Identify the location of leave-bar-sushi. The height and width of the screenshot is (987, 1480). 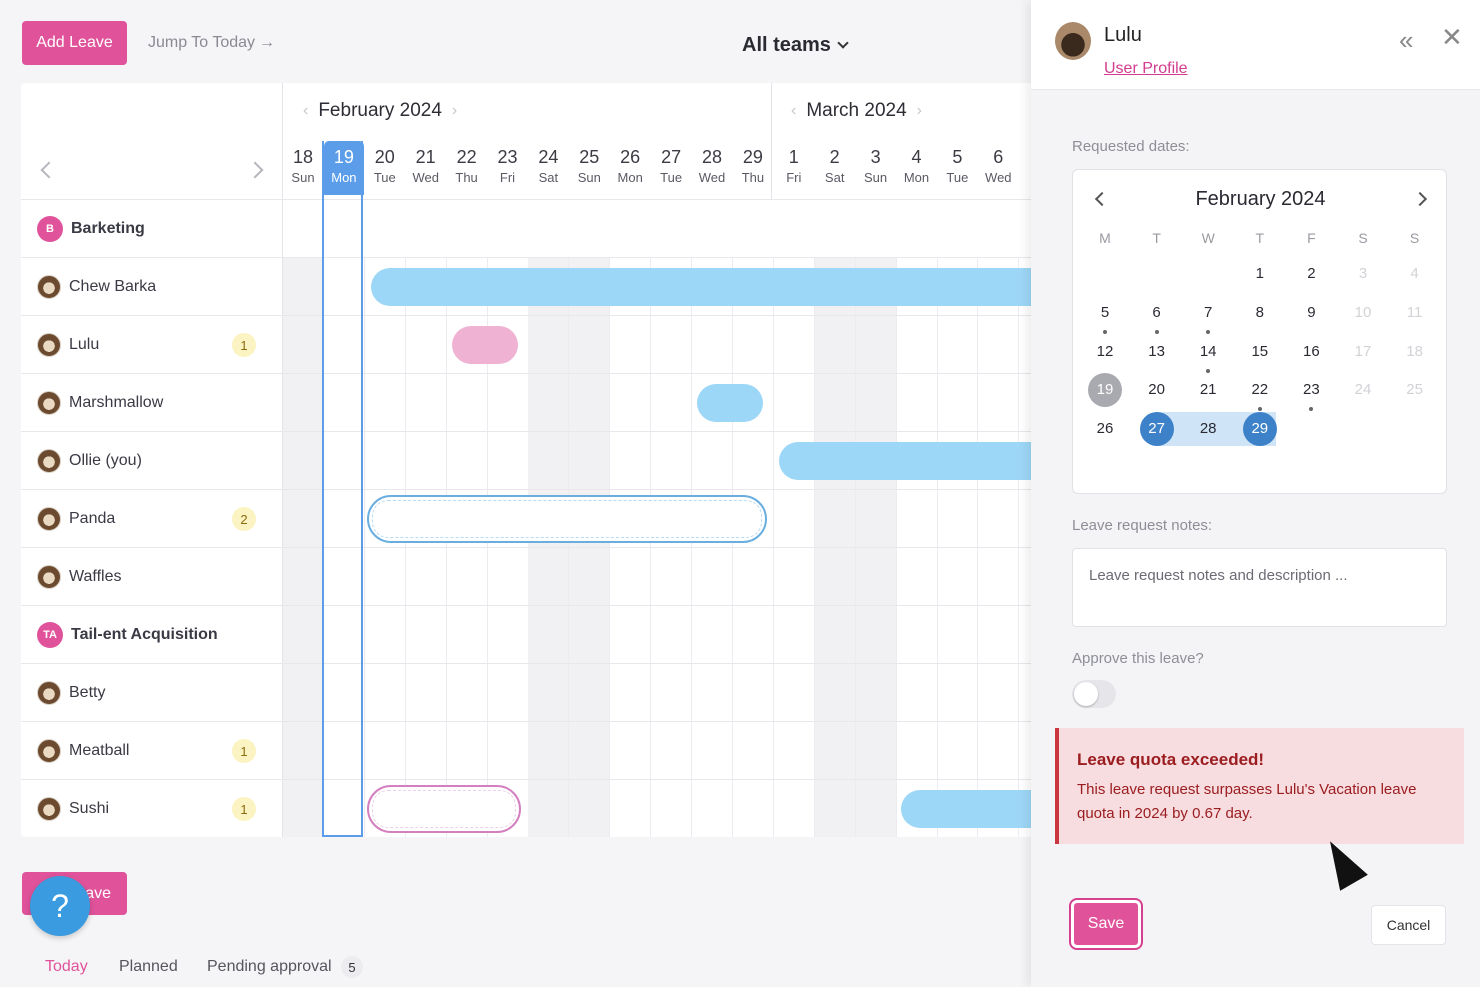
(967, 809).